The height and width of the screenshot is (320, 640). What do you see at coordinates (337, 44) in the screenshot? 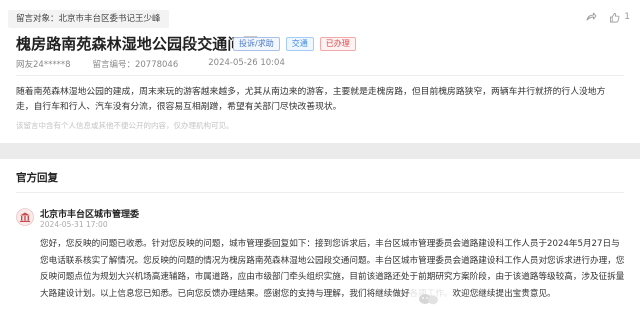
I see `status-badge: 已办理` at bounding box center [337, 44].